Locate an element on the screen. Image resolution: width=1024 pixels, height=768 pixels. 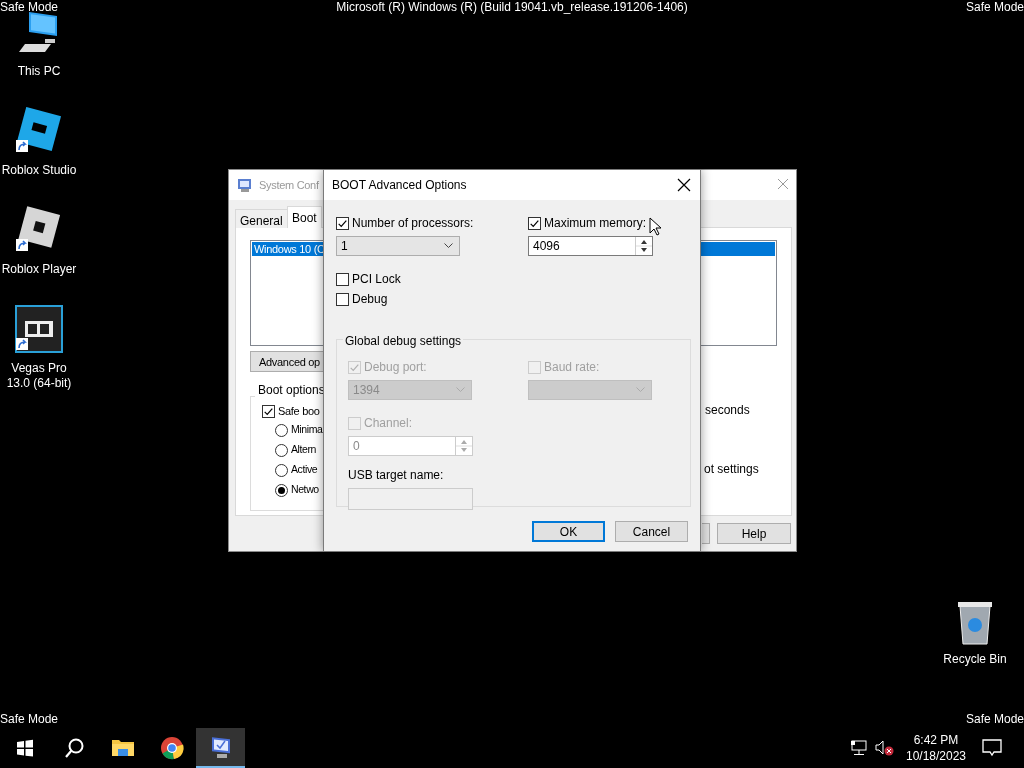
radio-label: Active is located at coordinates (304, 470).